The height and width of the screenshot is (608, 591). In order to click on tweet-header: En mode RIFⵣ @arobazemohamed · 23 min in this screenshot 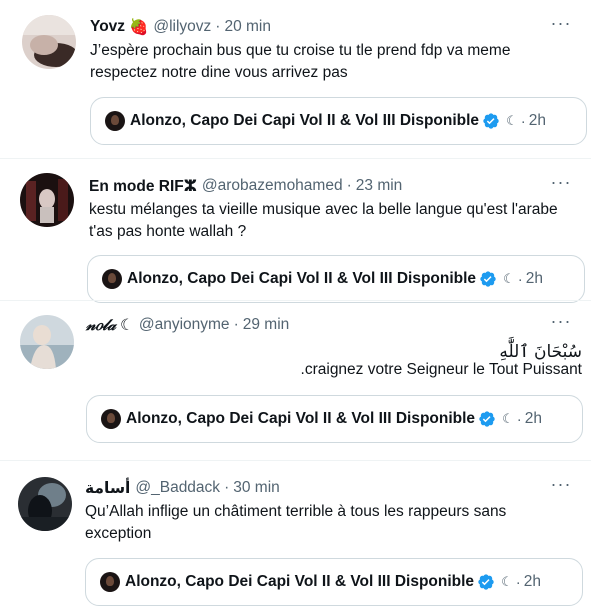, I will do `click(245, 186)`.